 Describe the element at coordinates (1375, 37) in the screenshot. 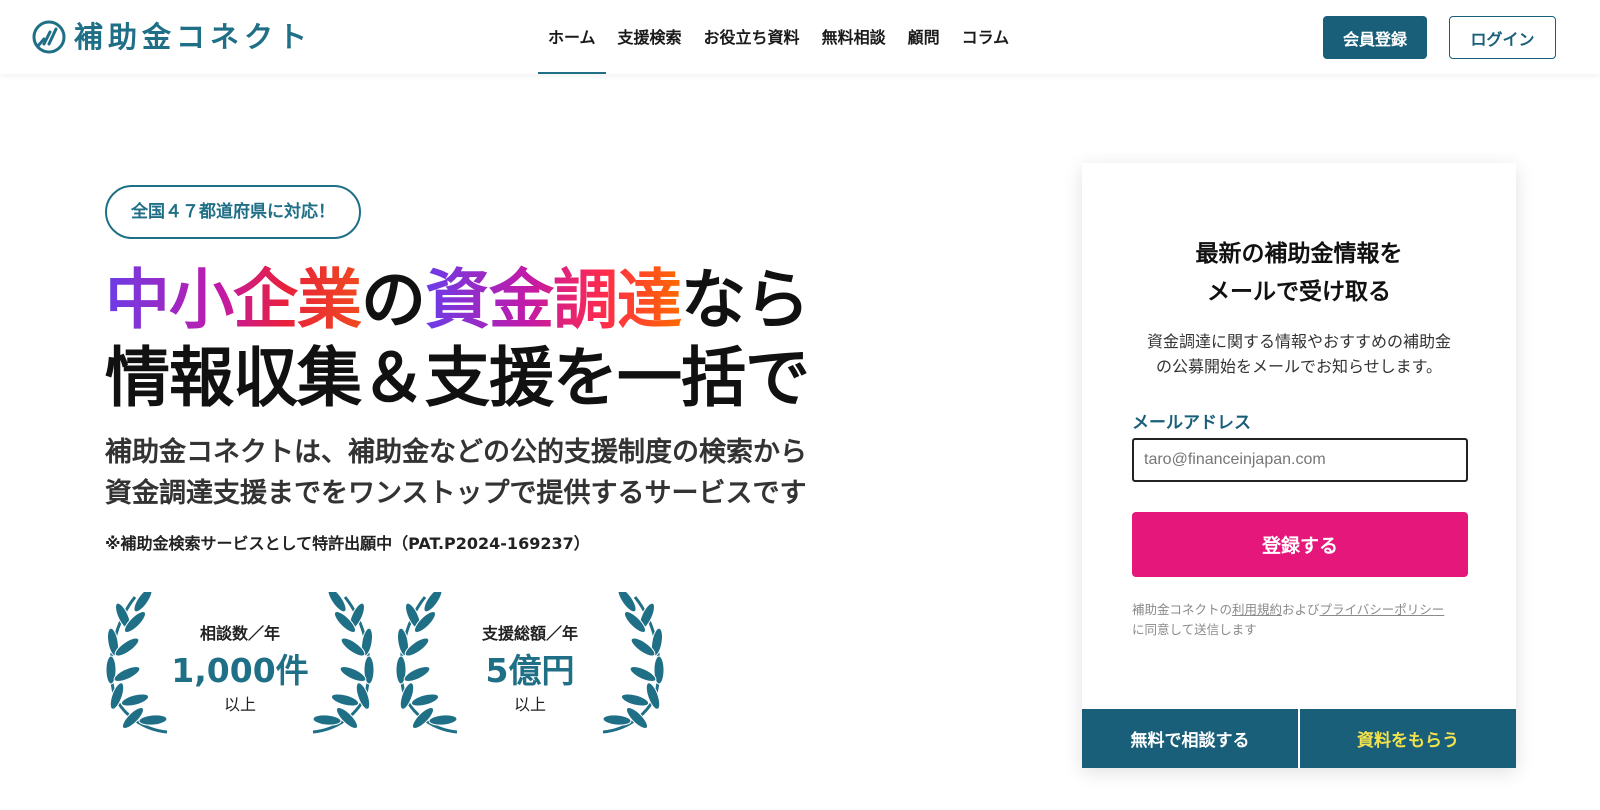

I see `register-button: 会員登録` at that location.